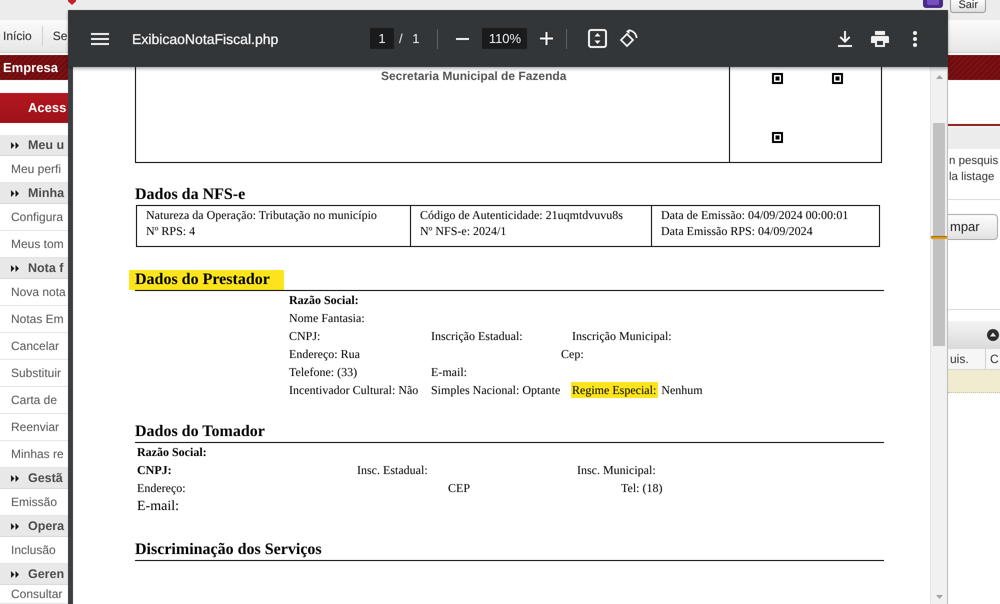  I want to click on field-text: Código de Autenticidade: 21uqmtdvuvu8s, so click(521, 215).